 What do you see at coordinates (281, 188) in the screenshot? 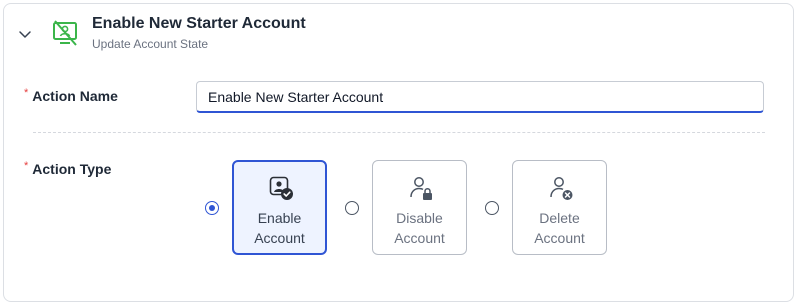
I see `user-check-icon` at bounding box center [281, 188].